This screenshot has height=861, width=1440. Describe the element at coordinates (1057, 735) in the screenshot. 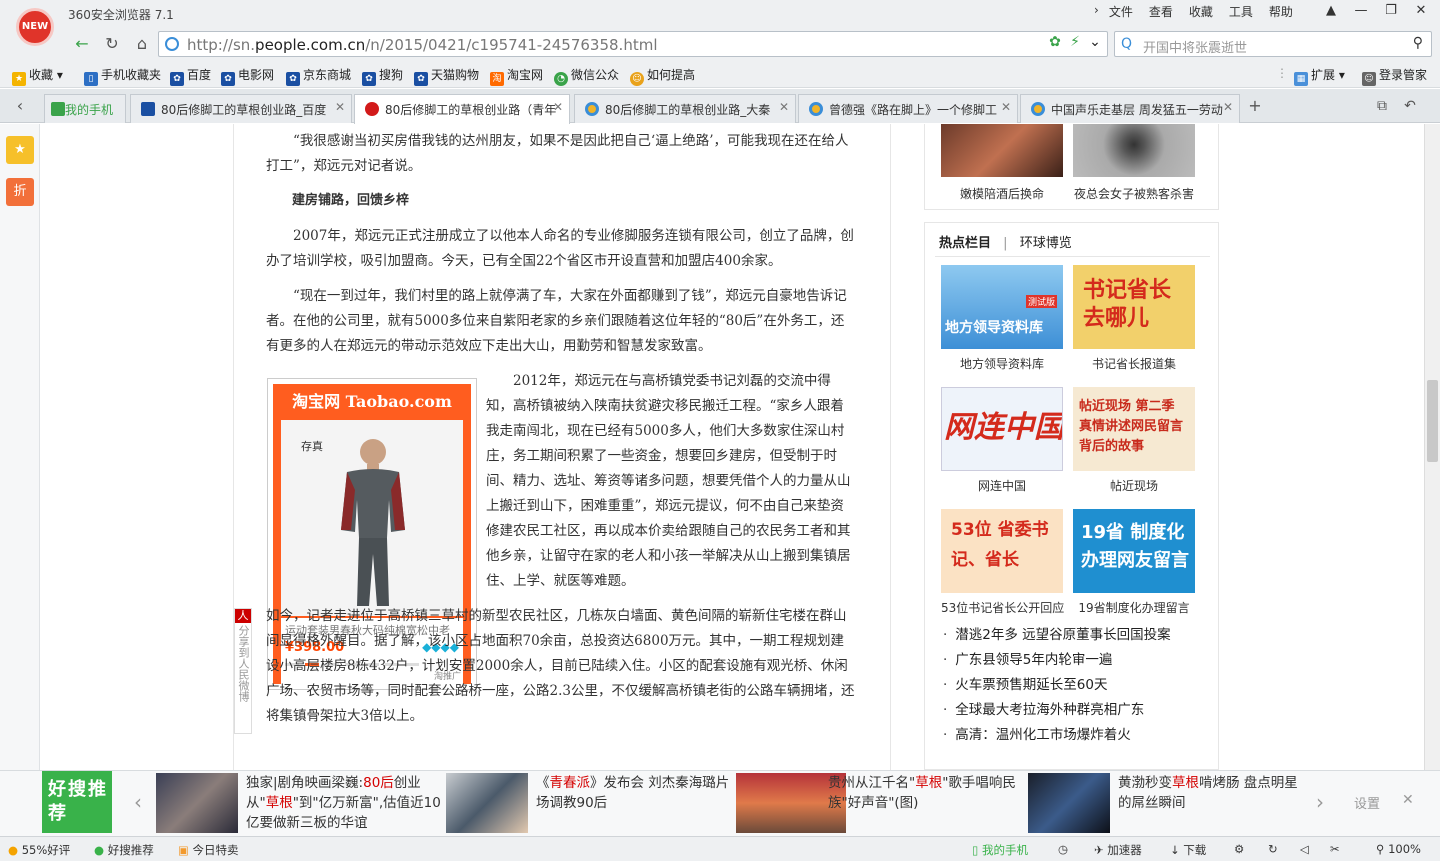

I see `hot-news-item: 高清：温州化工市场爆炸着火` at that location.